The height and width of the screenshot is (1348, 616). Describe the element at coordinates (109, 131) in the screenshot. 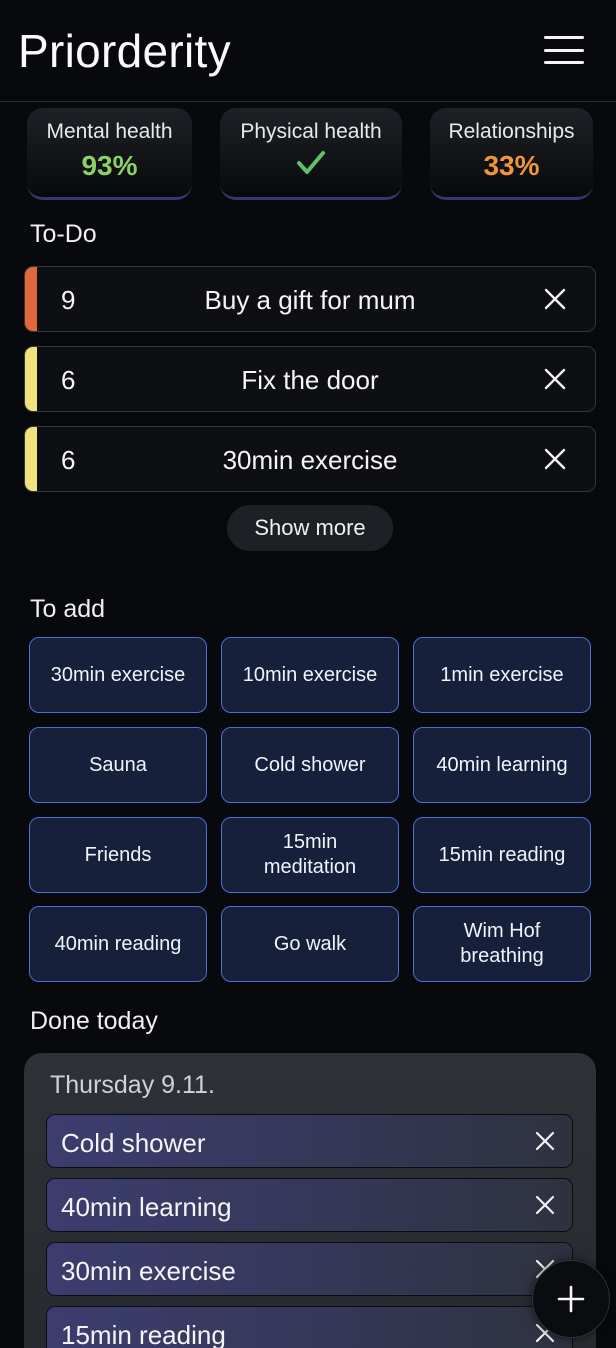

I see `stat-label: Mental health` at that location.